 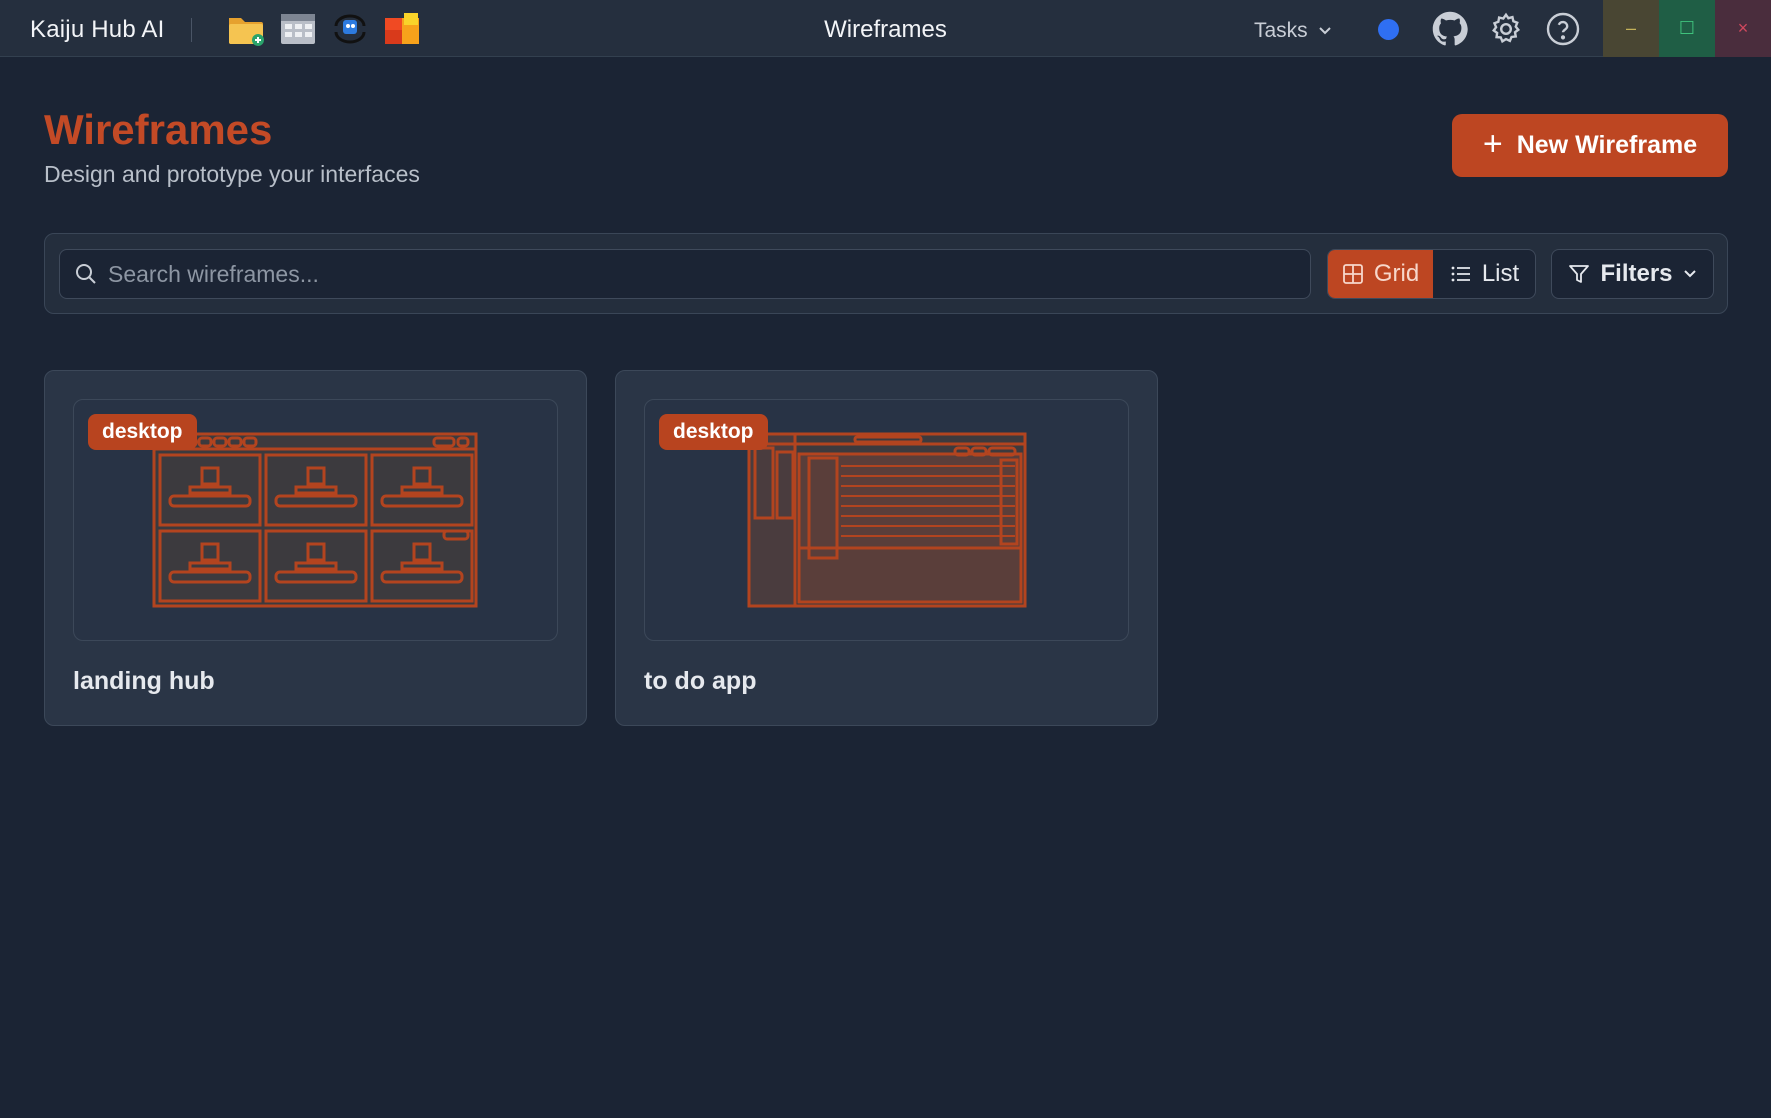 I want to click on wireframe-name: landing hub, so click(x=144, y=681).